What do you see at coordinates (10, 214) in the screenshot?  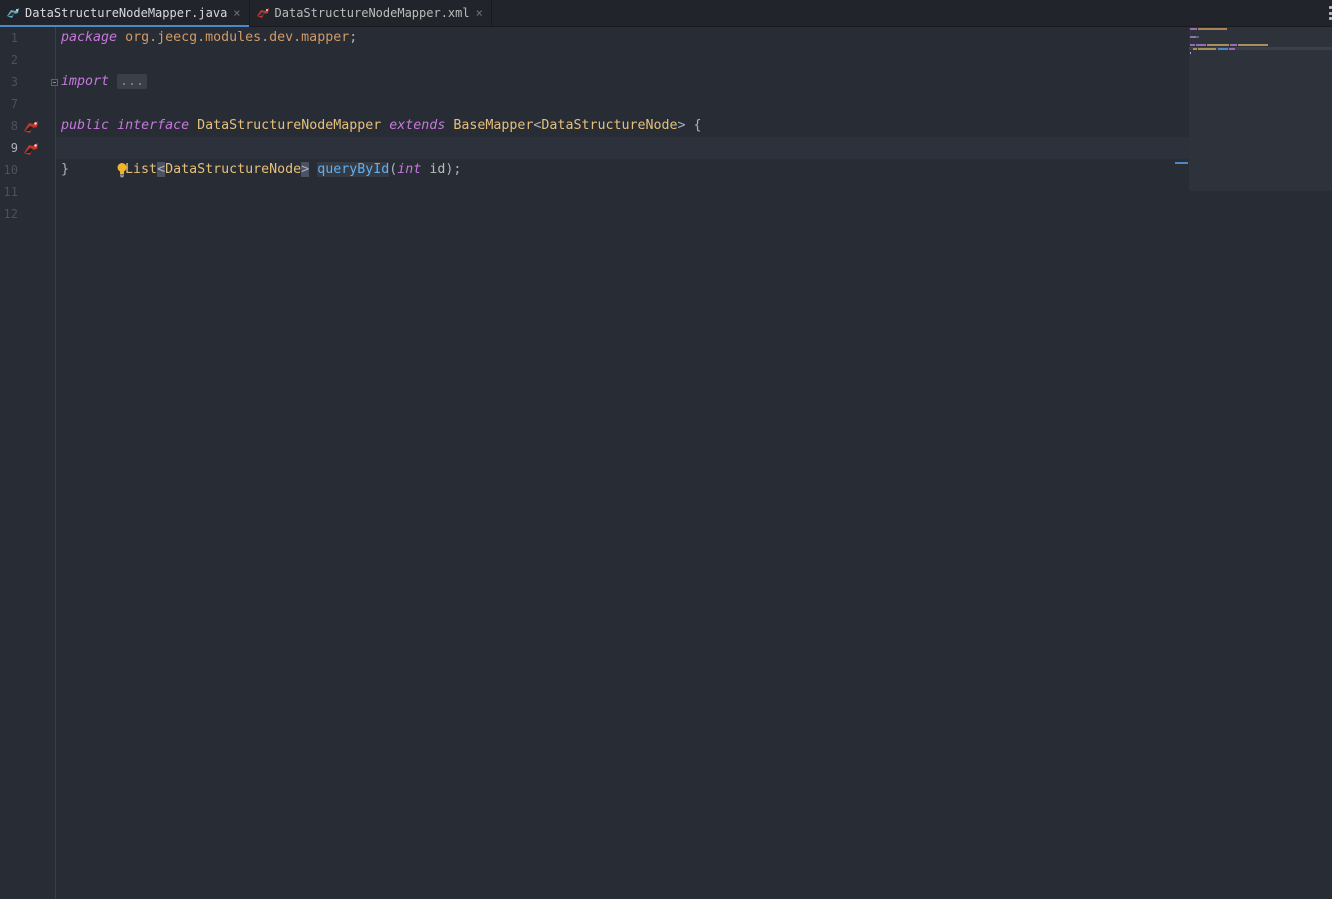 I see `line-number: 12` at bounding box center [10, 214].